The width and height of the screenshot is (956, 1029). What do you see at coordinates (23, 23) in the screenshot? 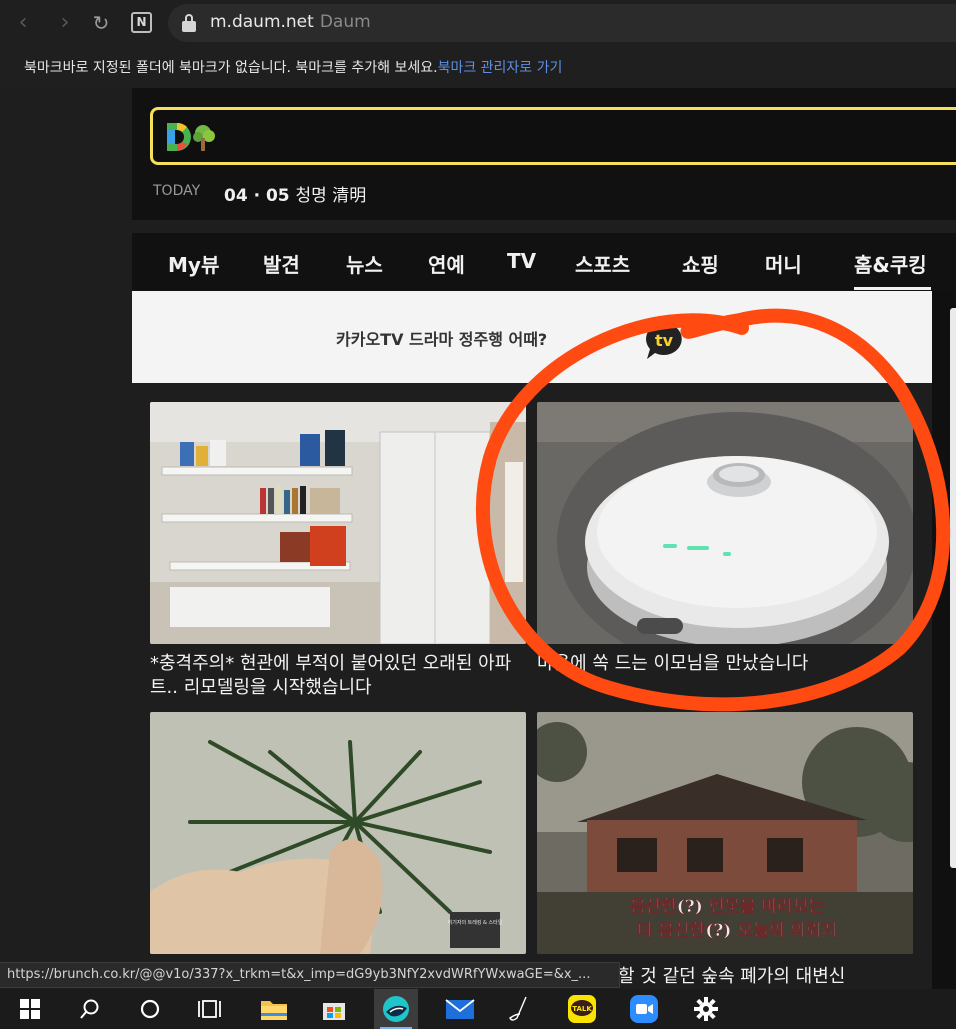
I see `back-icon: ‹` at bounding box center [23, 23].